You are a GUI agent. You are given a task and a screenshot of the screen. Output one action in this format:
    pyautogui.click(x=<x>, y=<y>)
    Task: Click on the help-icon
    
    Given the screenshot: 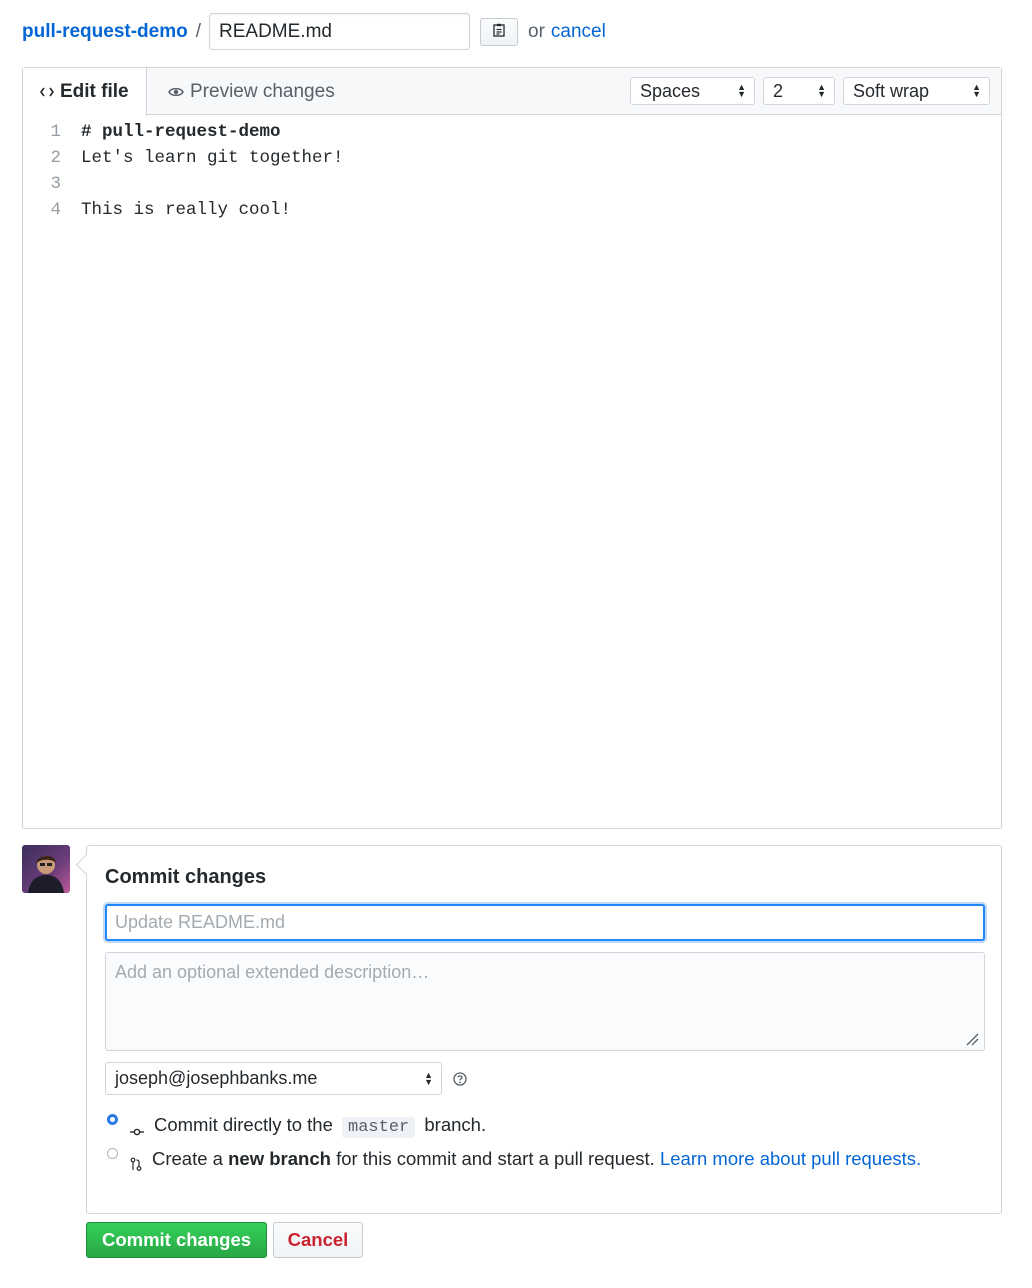 What is the action you would take?
    pyautogui.click(x=460, y=1081)
    